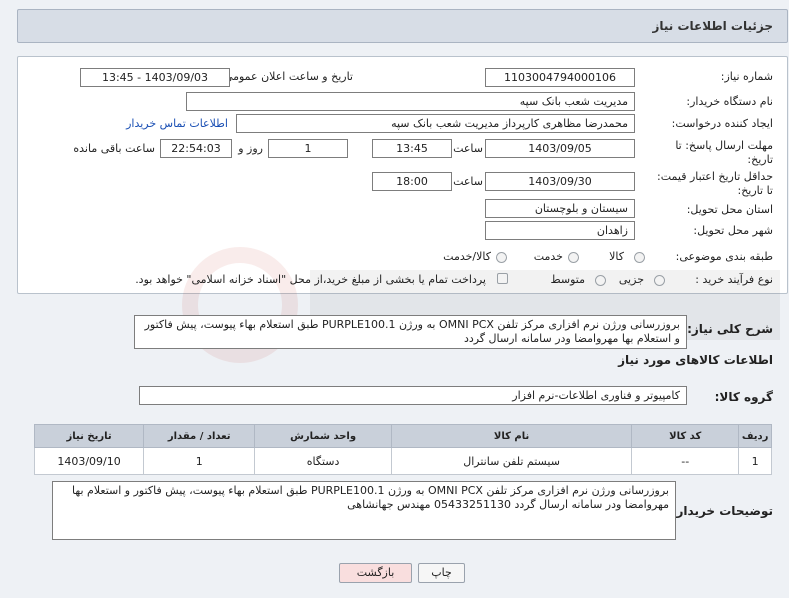  What do you see at coordinates (573, 257) in the screenshot?
I see `category-service-radio` at bounding box center [573, 257].